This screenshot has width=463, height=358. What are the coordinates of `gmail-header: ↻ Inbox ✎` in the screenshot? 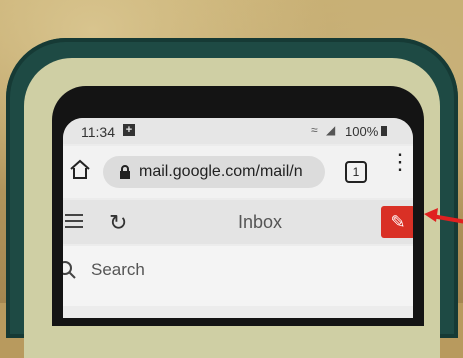 It's located at (238, 222).